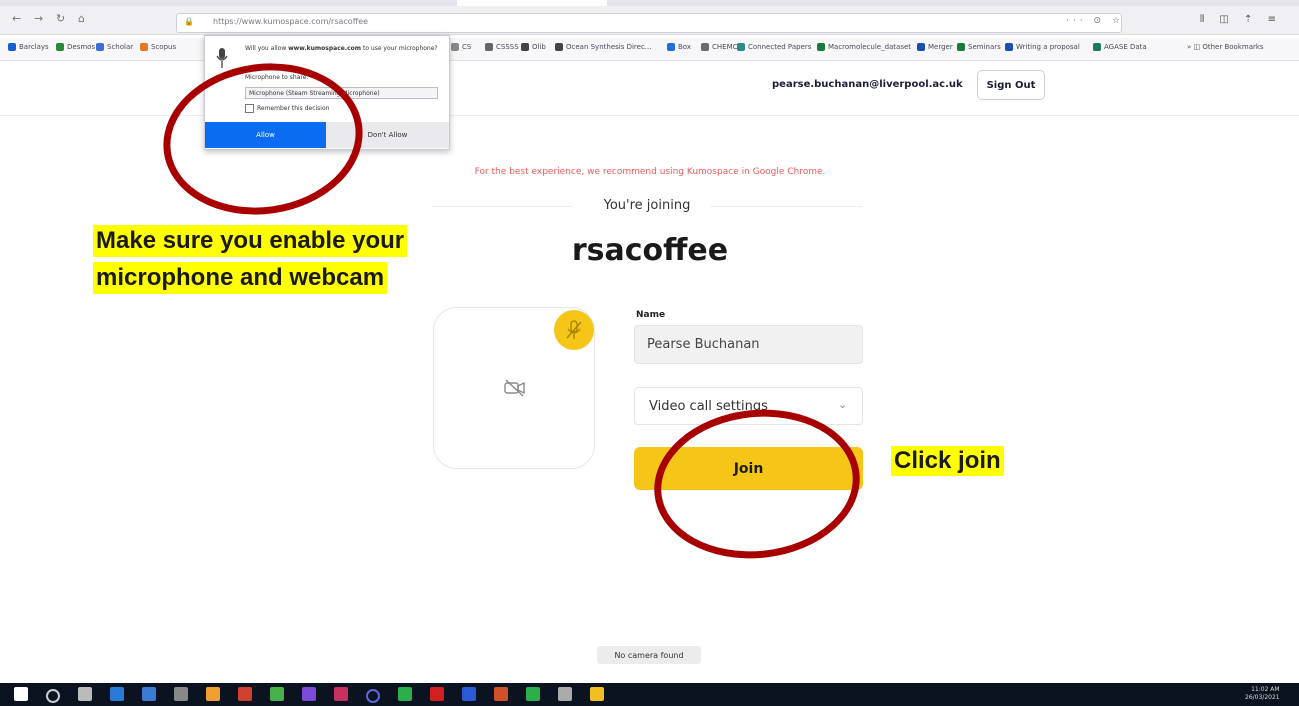  I want to click on spotify-icon, so click(405, 694).